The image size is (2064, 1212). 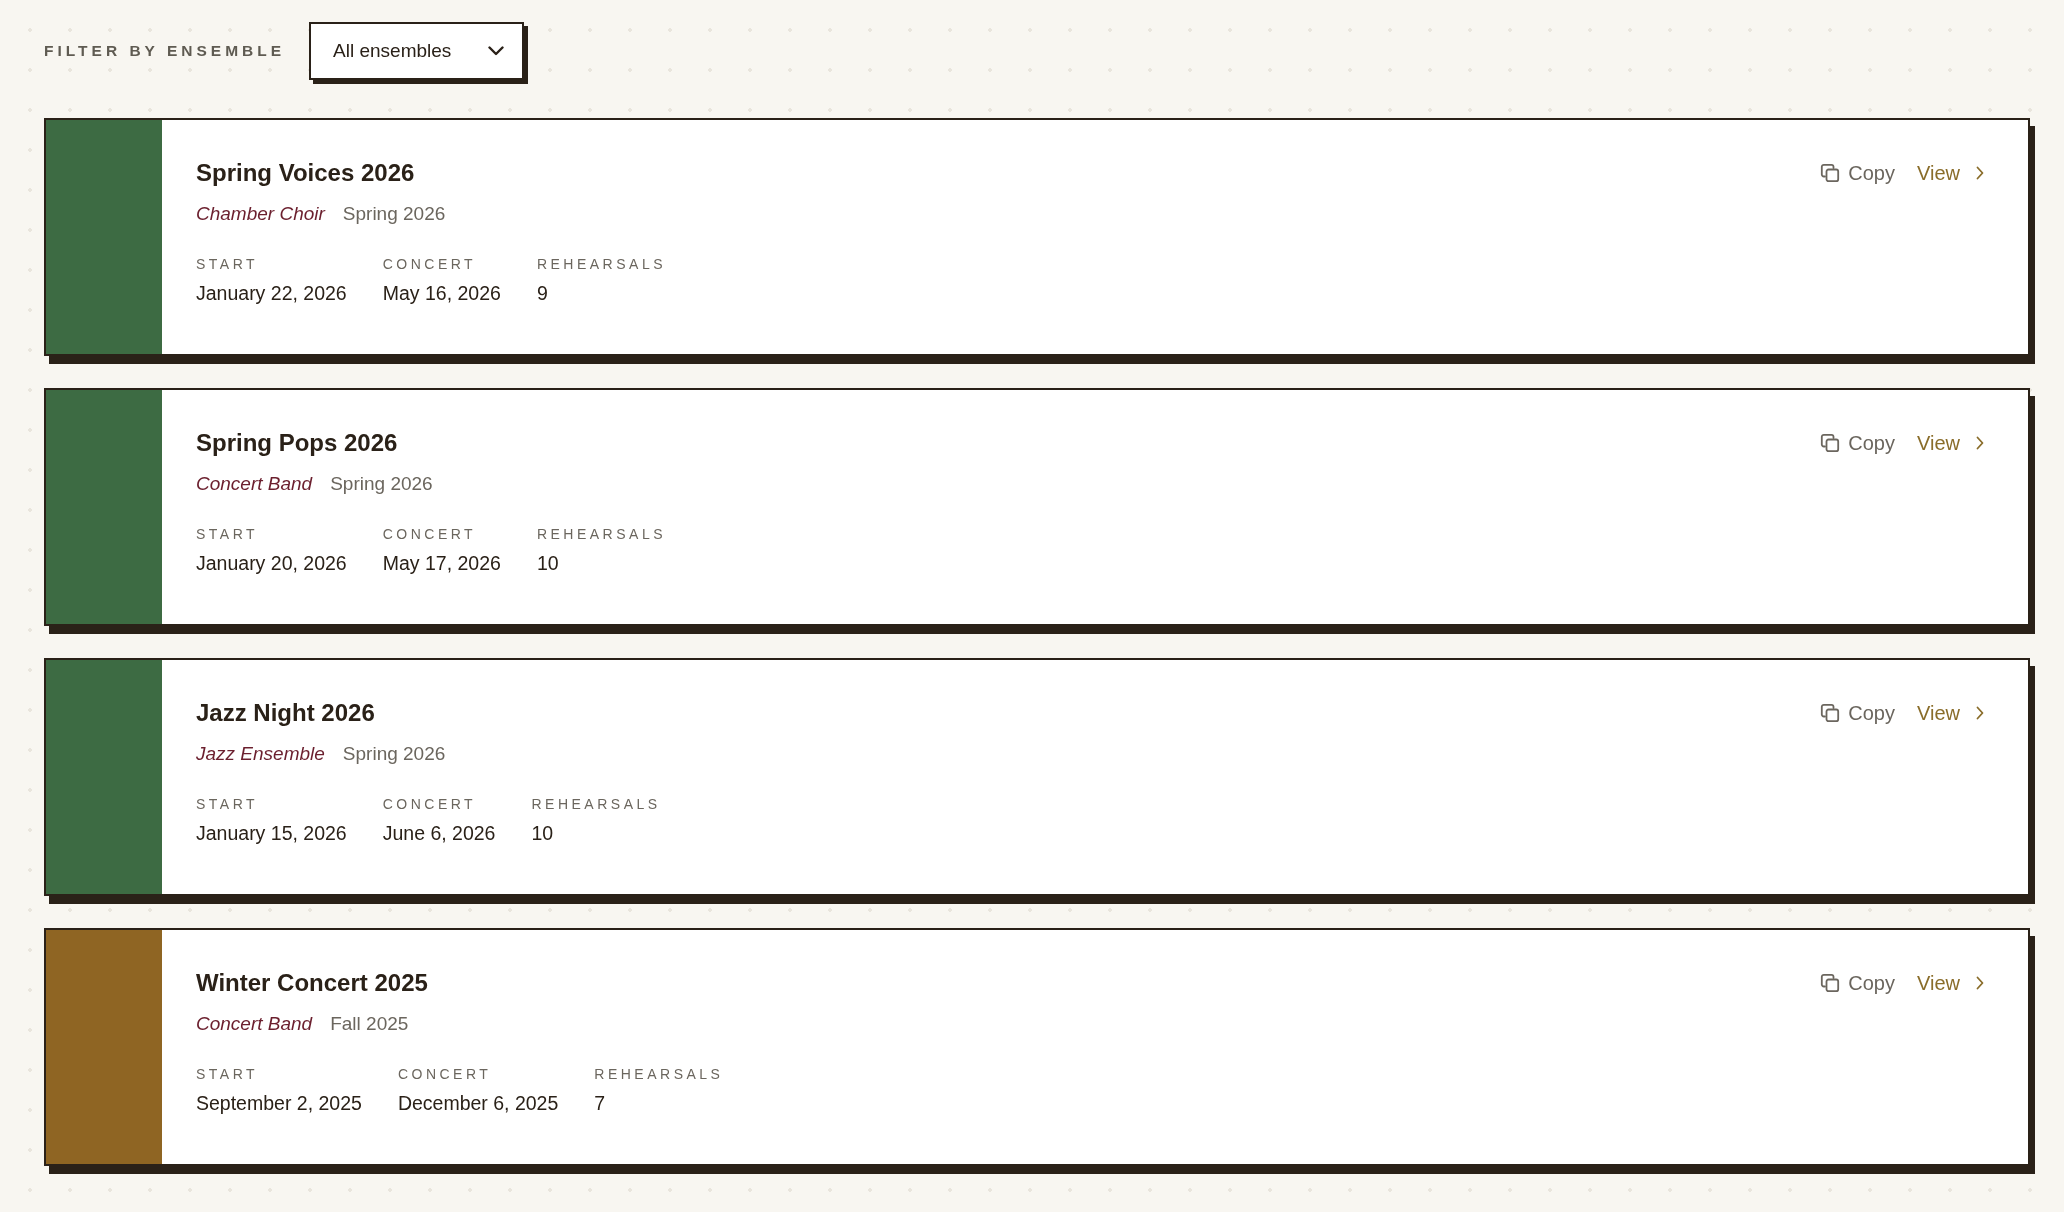 What do you see at coordinates (297, 443) in the screenshot?
I see `project-title: Spring Pops 2026` at bounding box center [297, 443].